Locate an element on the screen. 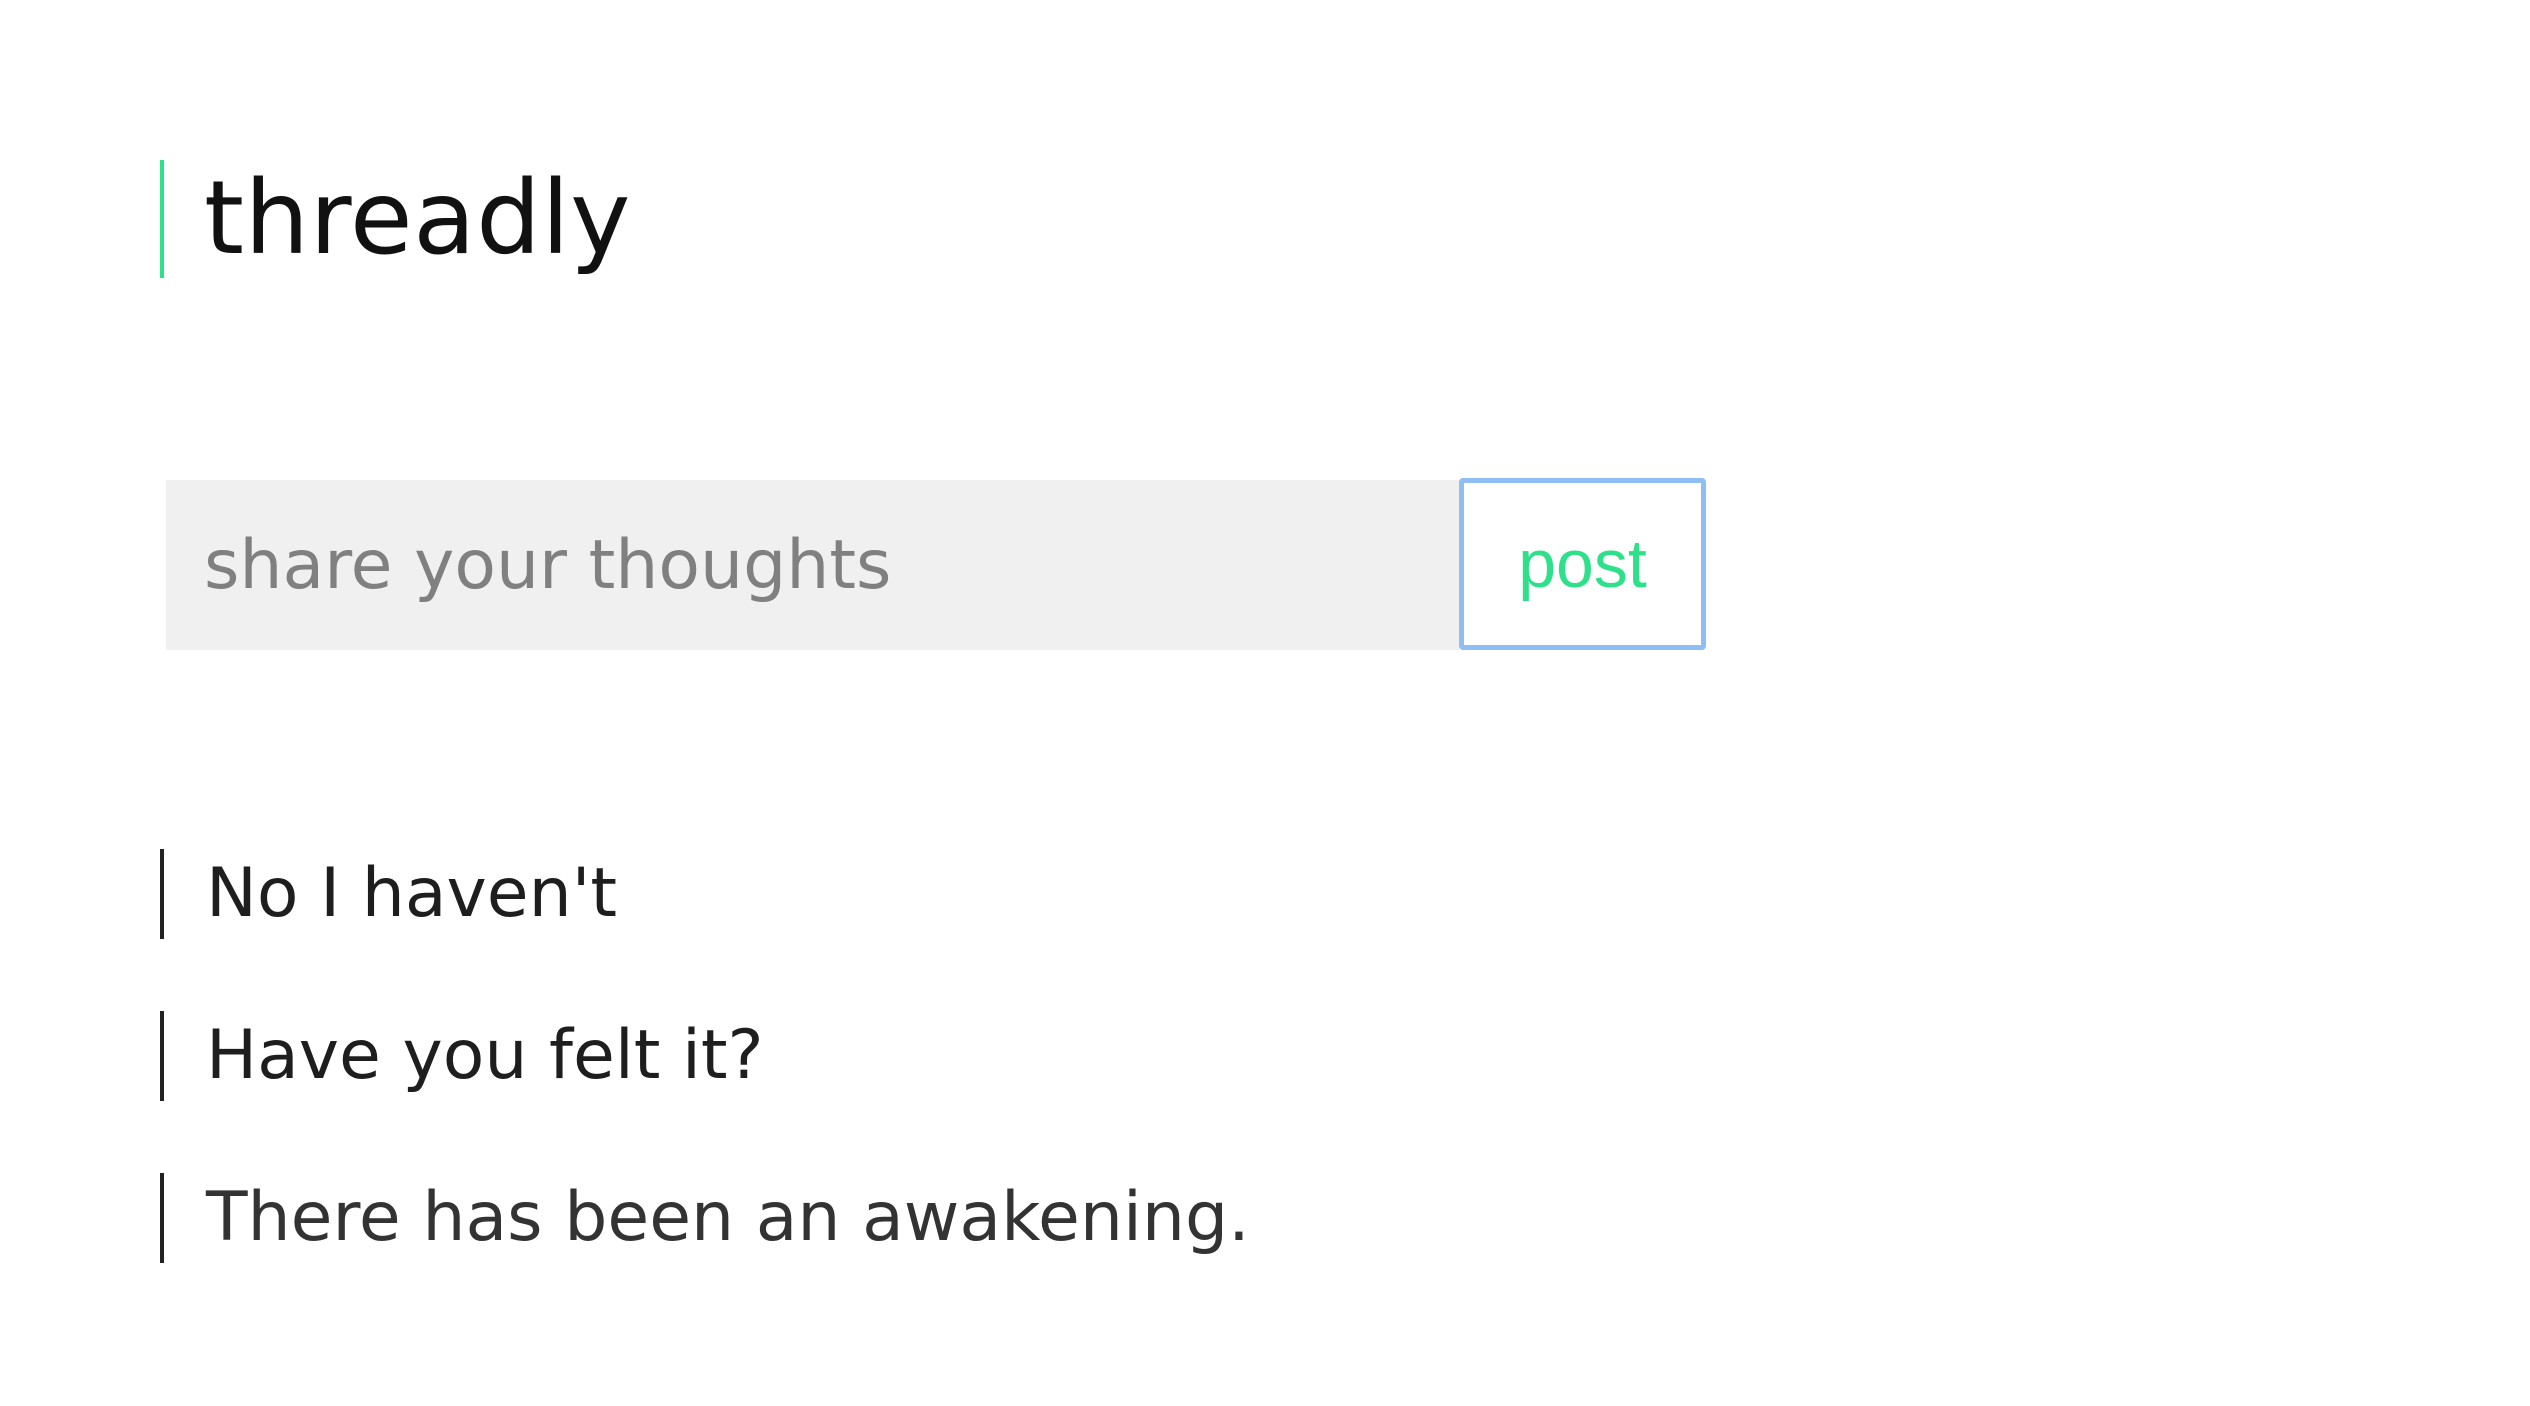 Image resolution: width=2530 pixels, height=1406 pixels. thread-item: Have you felt it? is located at coordinates (705, 1056).